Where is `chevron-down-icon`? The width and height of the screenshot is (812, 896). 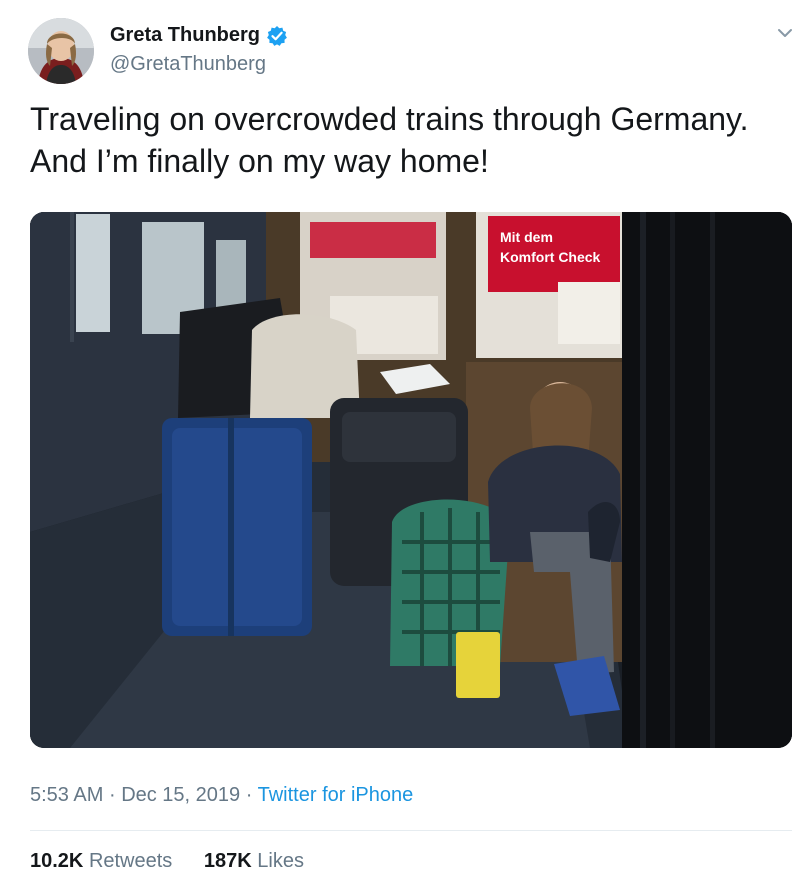
chevron-down-icon is located at coordinates (785, 33).